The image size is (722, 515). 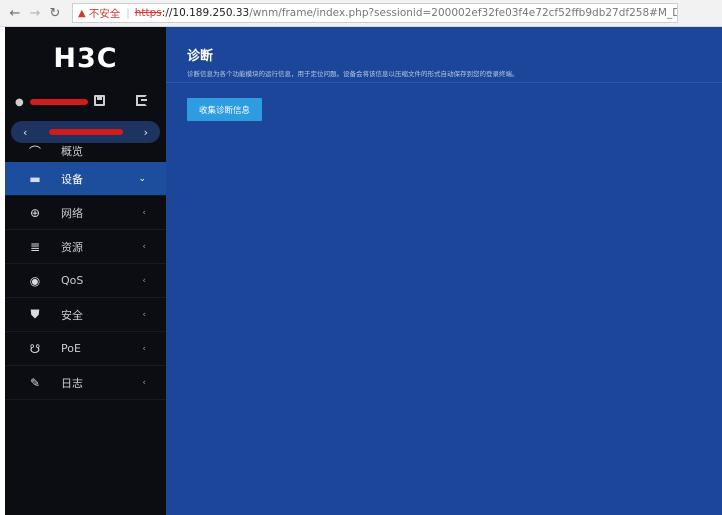 I want to click on speedometer-icon: ⌒, so click(x=34, y=151).